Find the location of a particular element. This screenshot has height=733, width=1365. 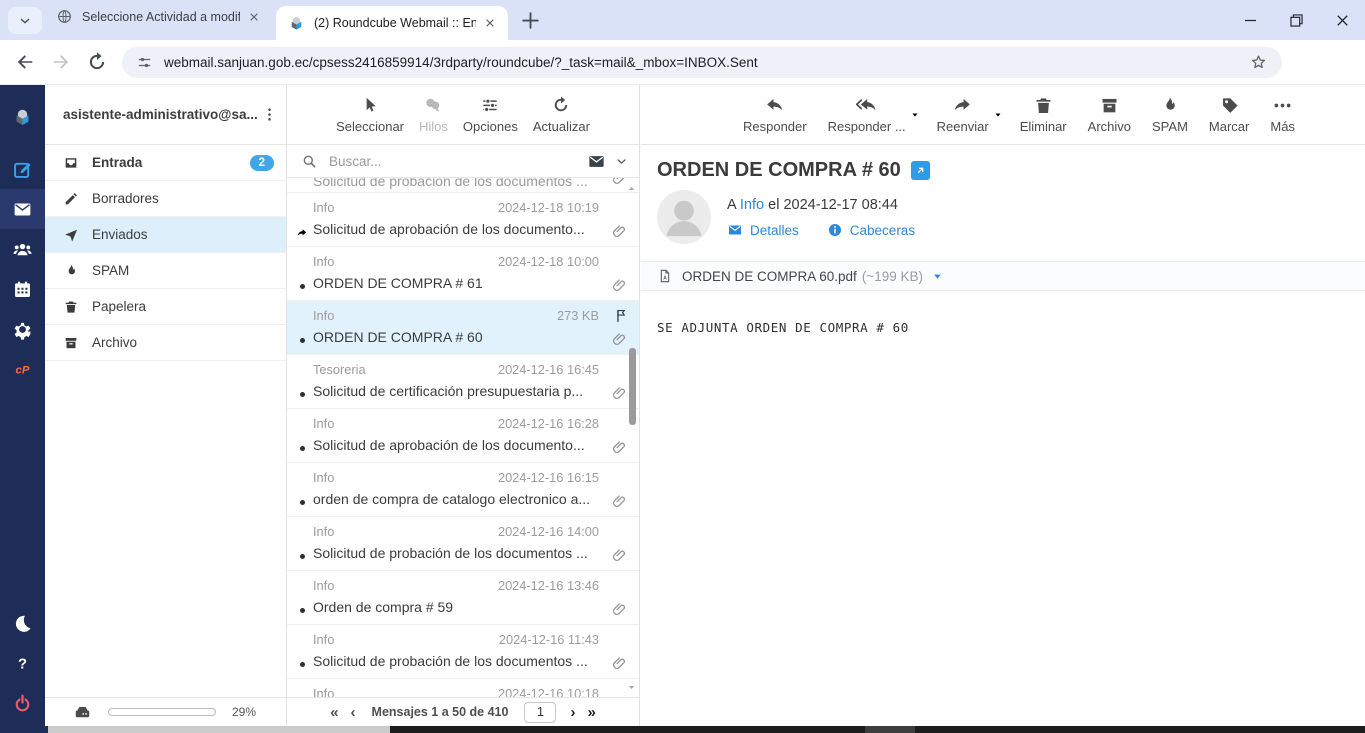

details-link: Detalles is located at coordinates (763, 230).